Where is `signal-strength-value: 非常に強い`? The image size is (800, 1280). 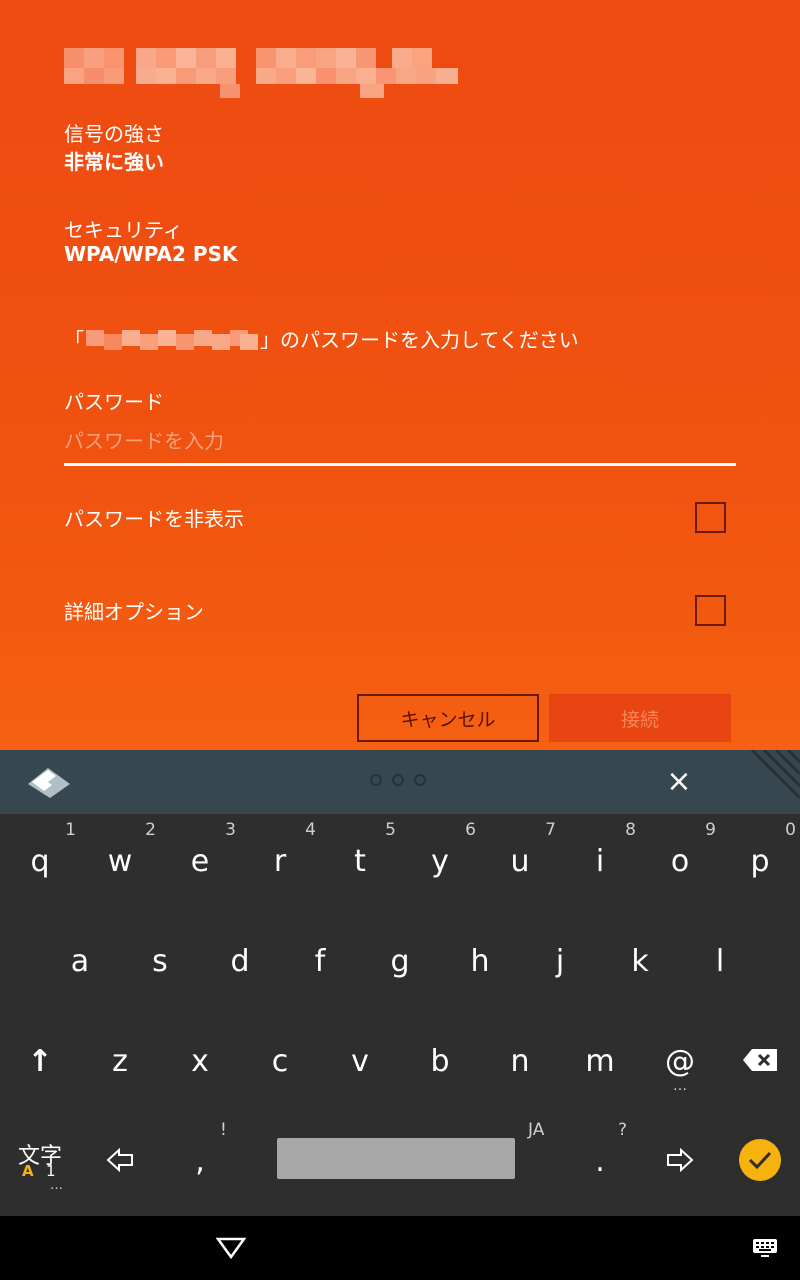 signal-strength-value: 非常に強い is located at coordinates (114, 162).